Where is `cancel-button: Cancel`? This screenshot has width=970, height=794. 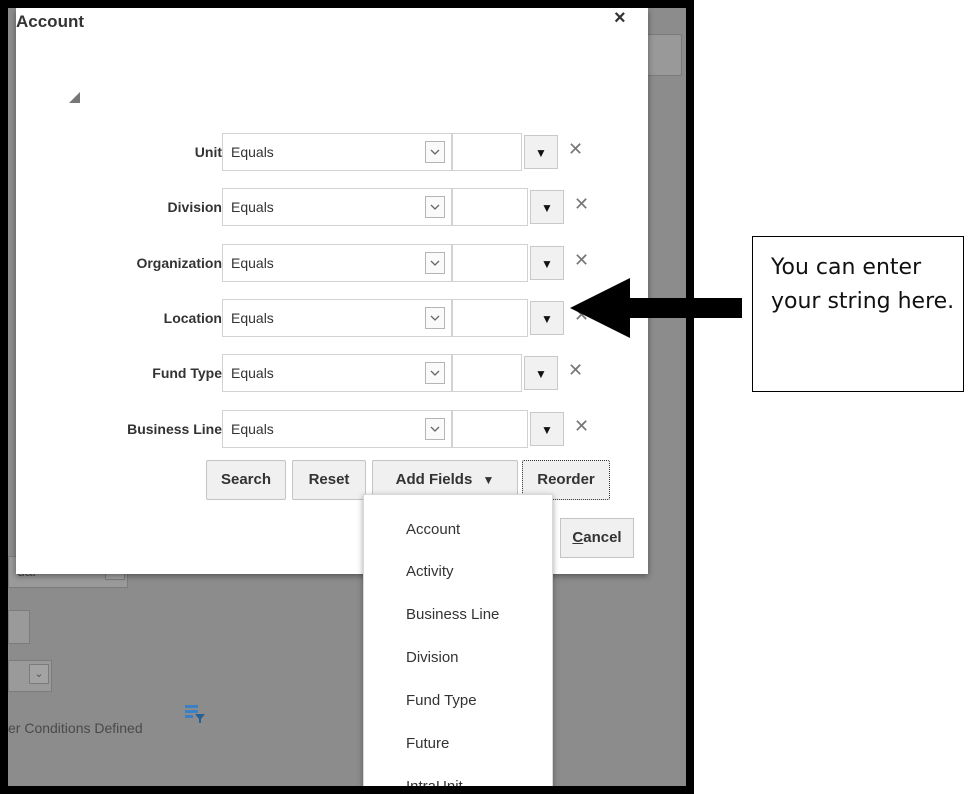 cancel-button: Cancel is located at coordinates (597, 538).